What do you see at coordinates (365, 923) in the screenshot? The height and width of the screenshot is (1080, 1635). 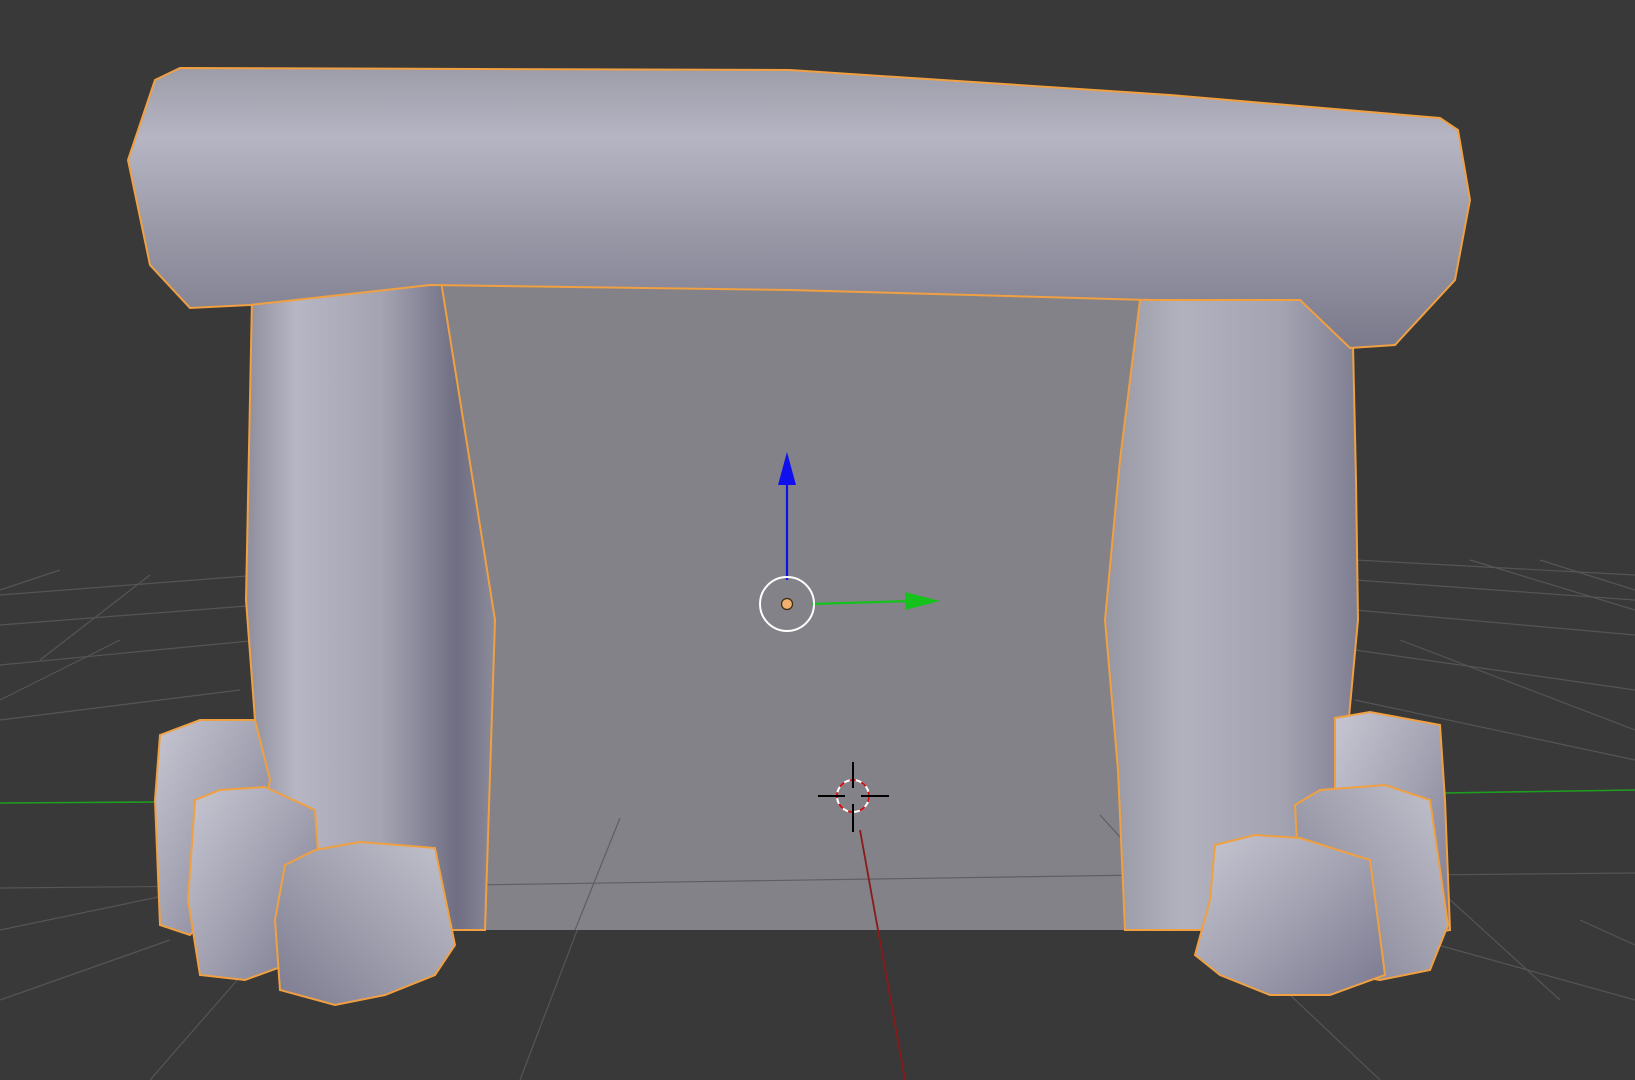 I see `mesh-rock-left-front` at bounding box center [365, 923].